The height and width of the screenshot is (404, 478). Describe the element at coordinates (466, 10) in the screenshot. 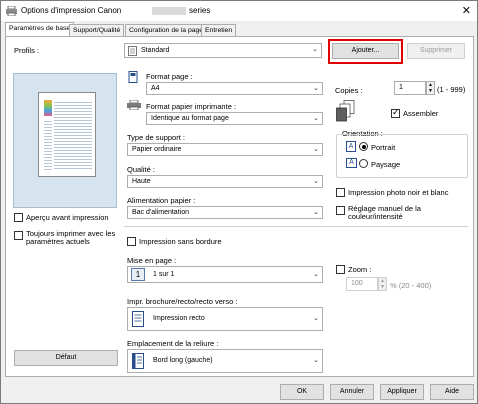

I see `close-icon: ✕` at that location.